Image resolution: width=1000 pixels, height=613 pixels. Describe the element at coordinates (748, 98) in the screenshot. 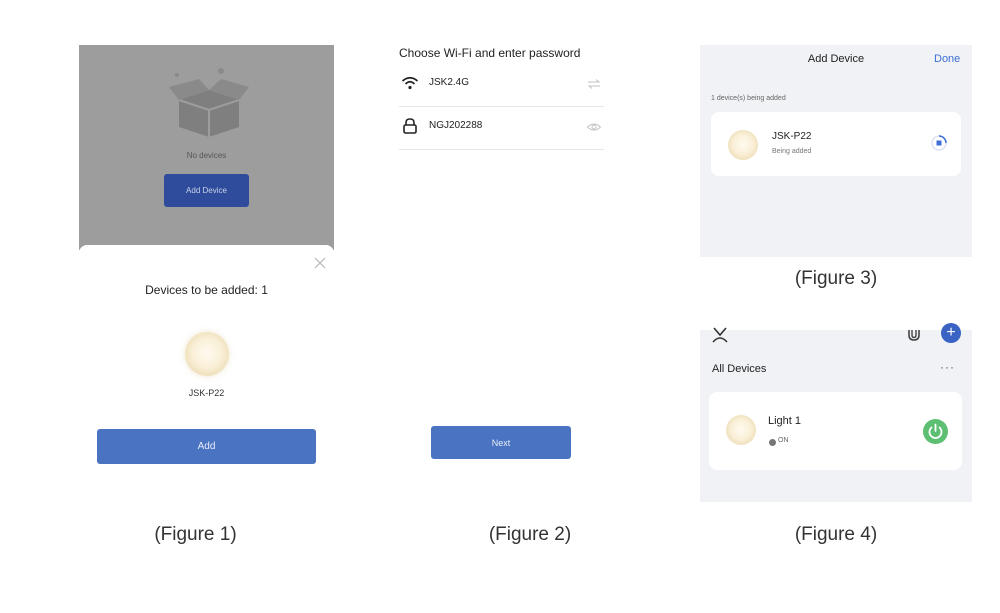

I see `devices-being-added-count: 1 device(s) being added` at that location.